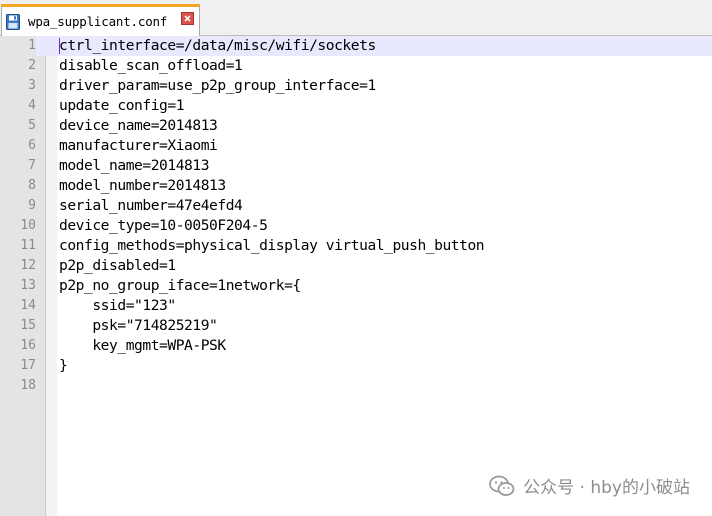 Image resolution: width=712 pixels, height=516 pixels. Describe the element at coordinates (151, 206) in the screenshot. I see `line-text: serial_number=47e4efd4` at that location.